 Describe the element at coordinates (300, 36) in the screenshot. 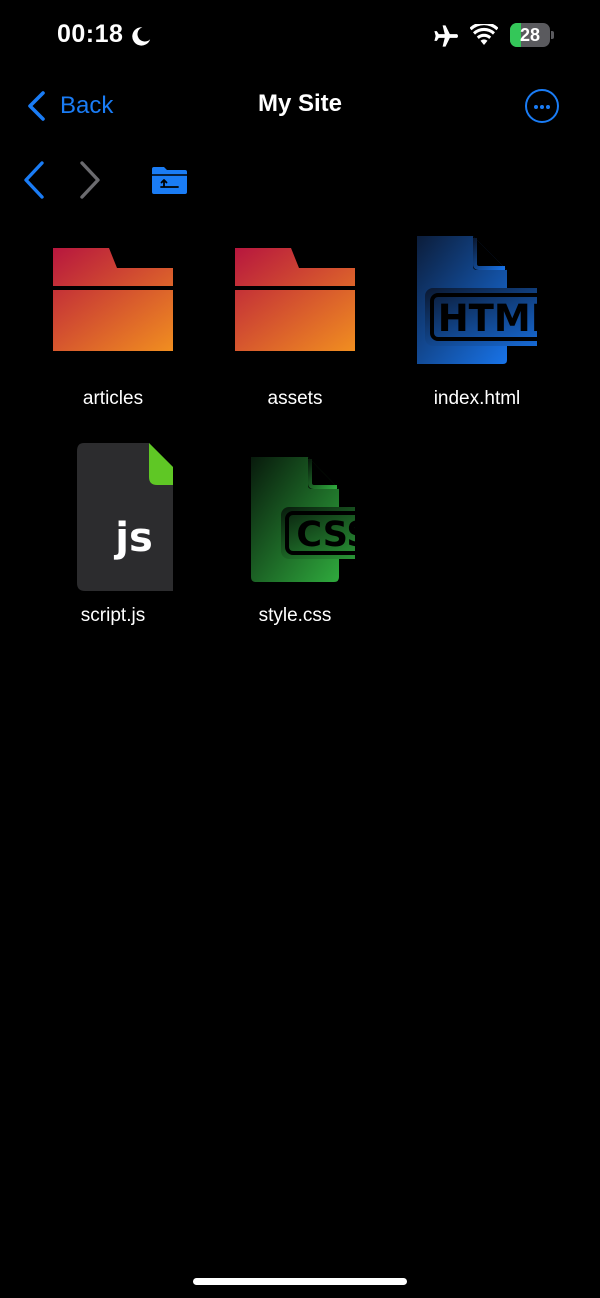

I see `status-bar: 00:18 28` at that location.